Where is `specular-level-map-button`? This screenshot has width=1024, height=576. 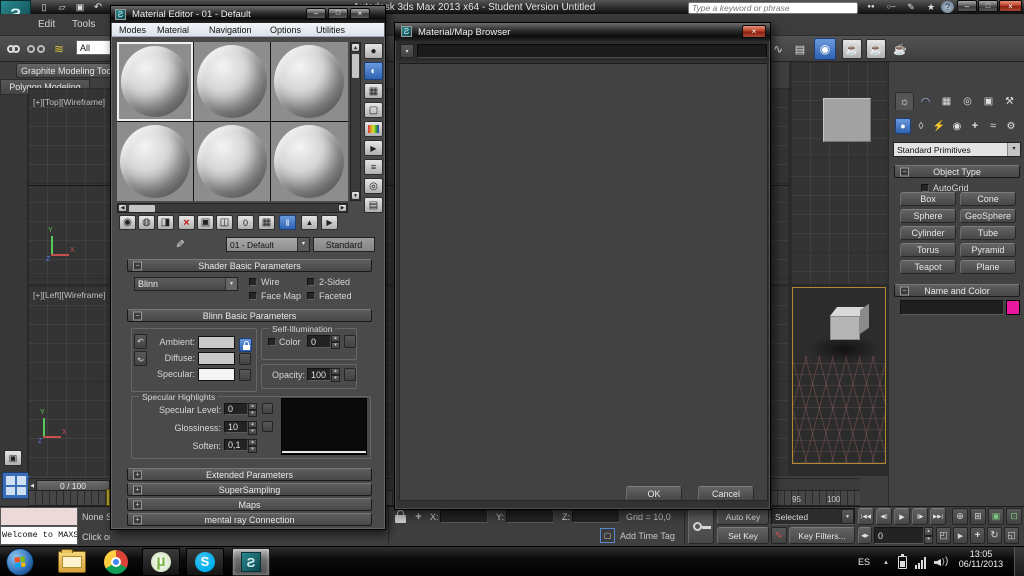 specular-level-map-button is located at coordinates (267, 408).